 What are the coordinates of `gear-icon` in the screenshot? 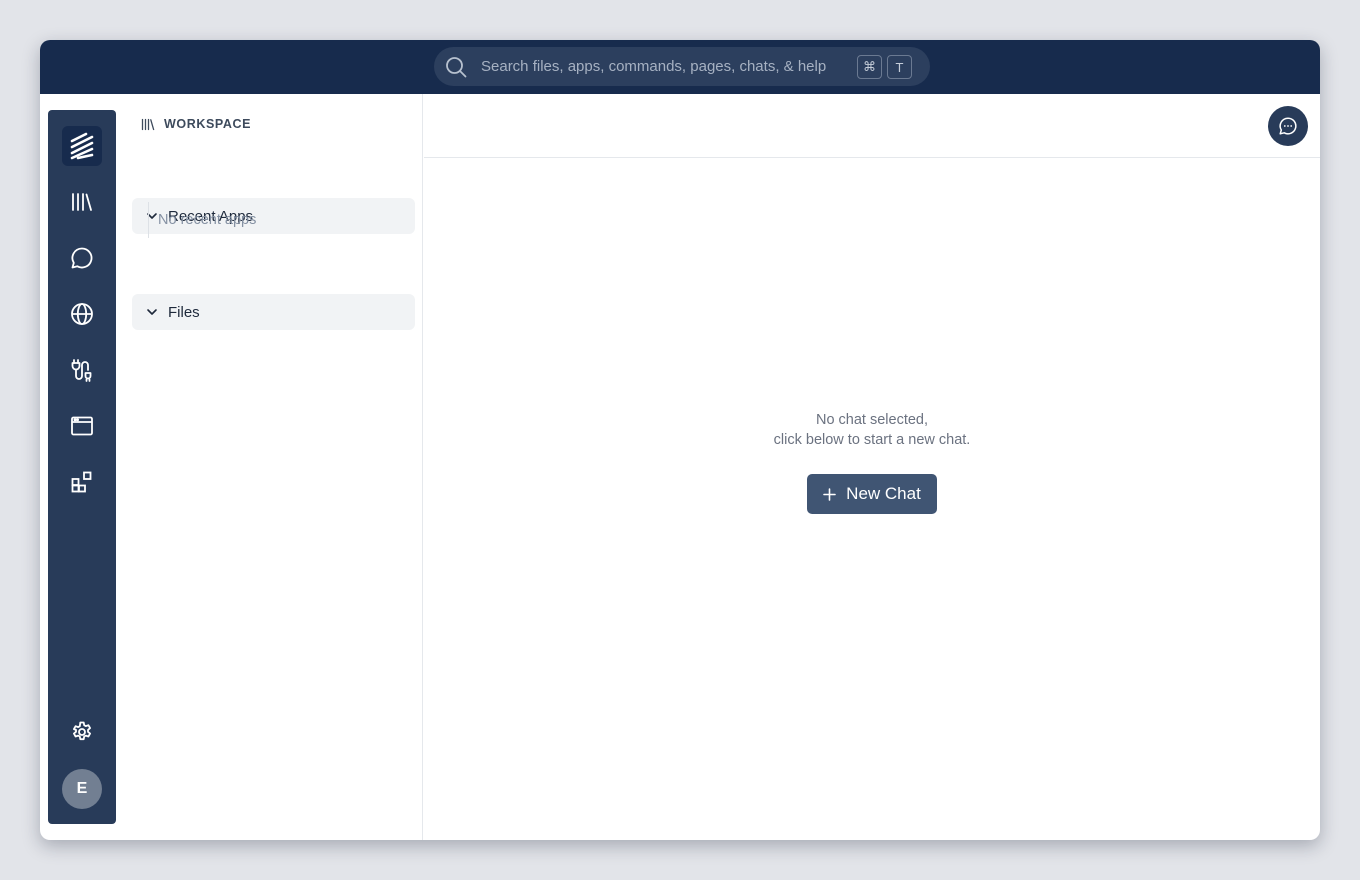 It's located at (82, 731).